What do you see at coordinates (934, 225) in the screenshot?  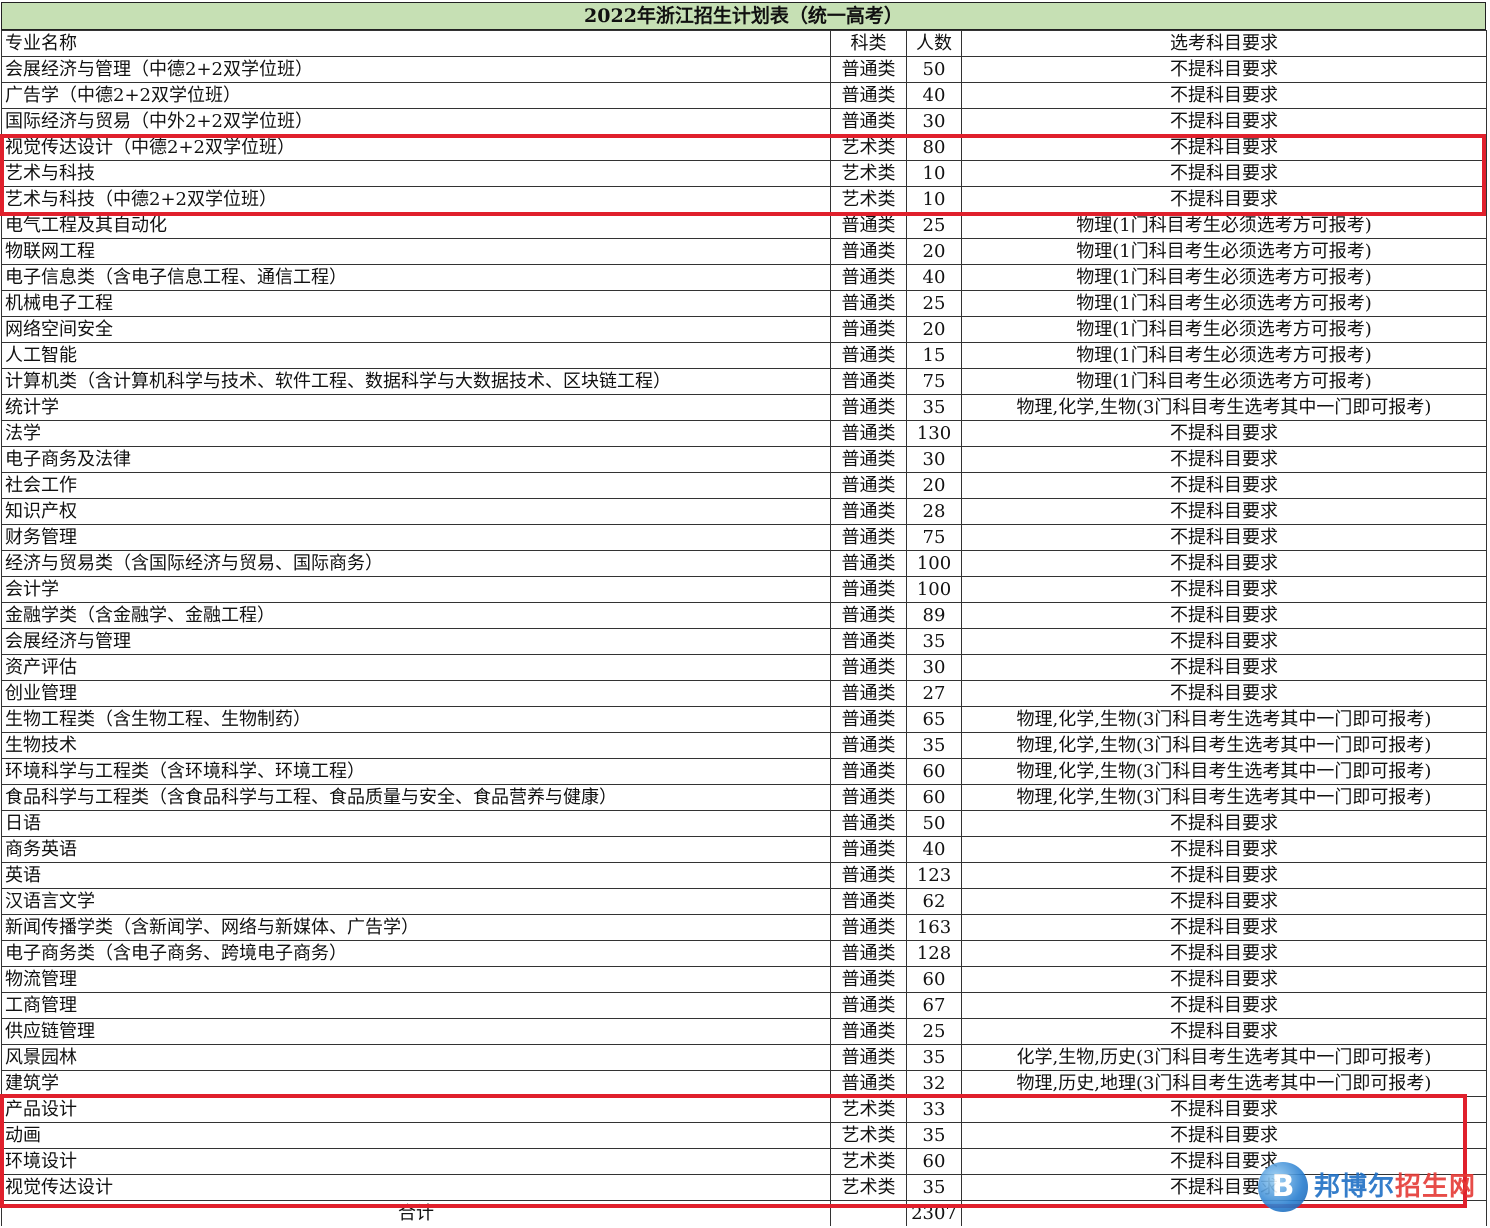 I see `cell-count: 25` at bounding box center [934, 225].